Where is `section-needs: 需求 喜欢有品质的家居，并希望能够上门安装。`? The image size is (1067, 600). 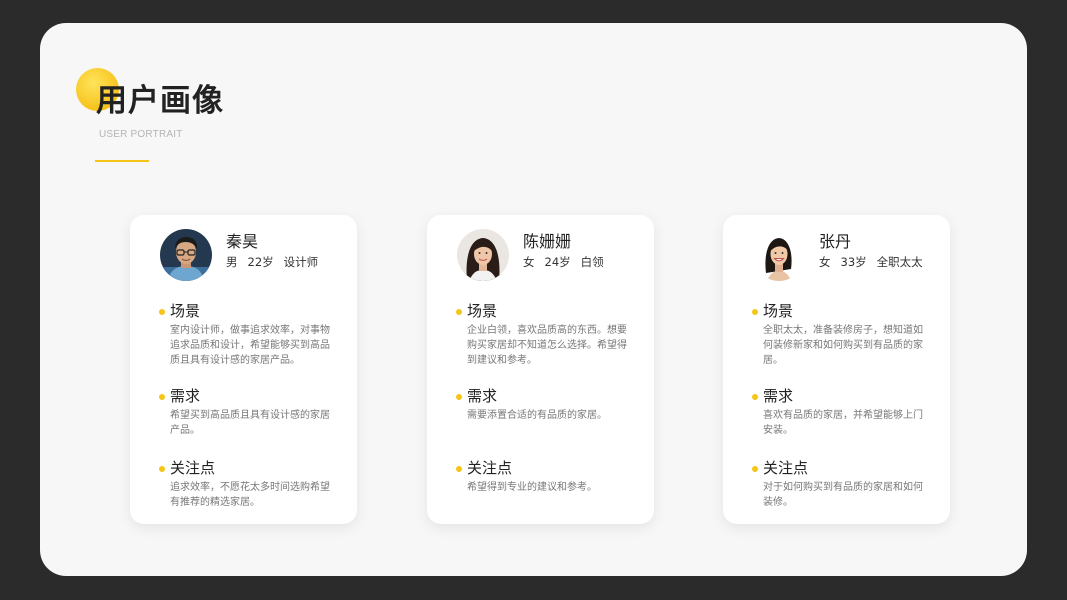 section-needs: 需求 喜欢有品质的家居，并希望能够上门安装。 is located at coordinates (838, 413).